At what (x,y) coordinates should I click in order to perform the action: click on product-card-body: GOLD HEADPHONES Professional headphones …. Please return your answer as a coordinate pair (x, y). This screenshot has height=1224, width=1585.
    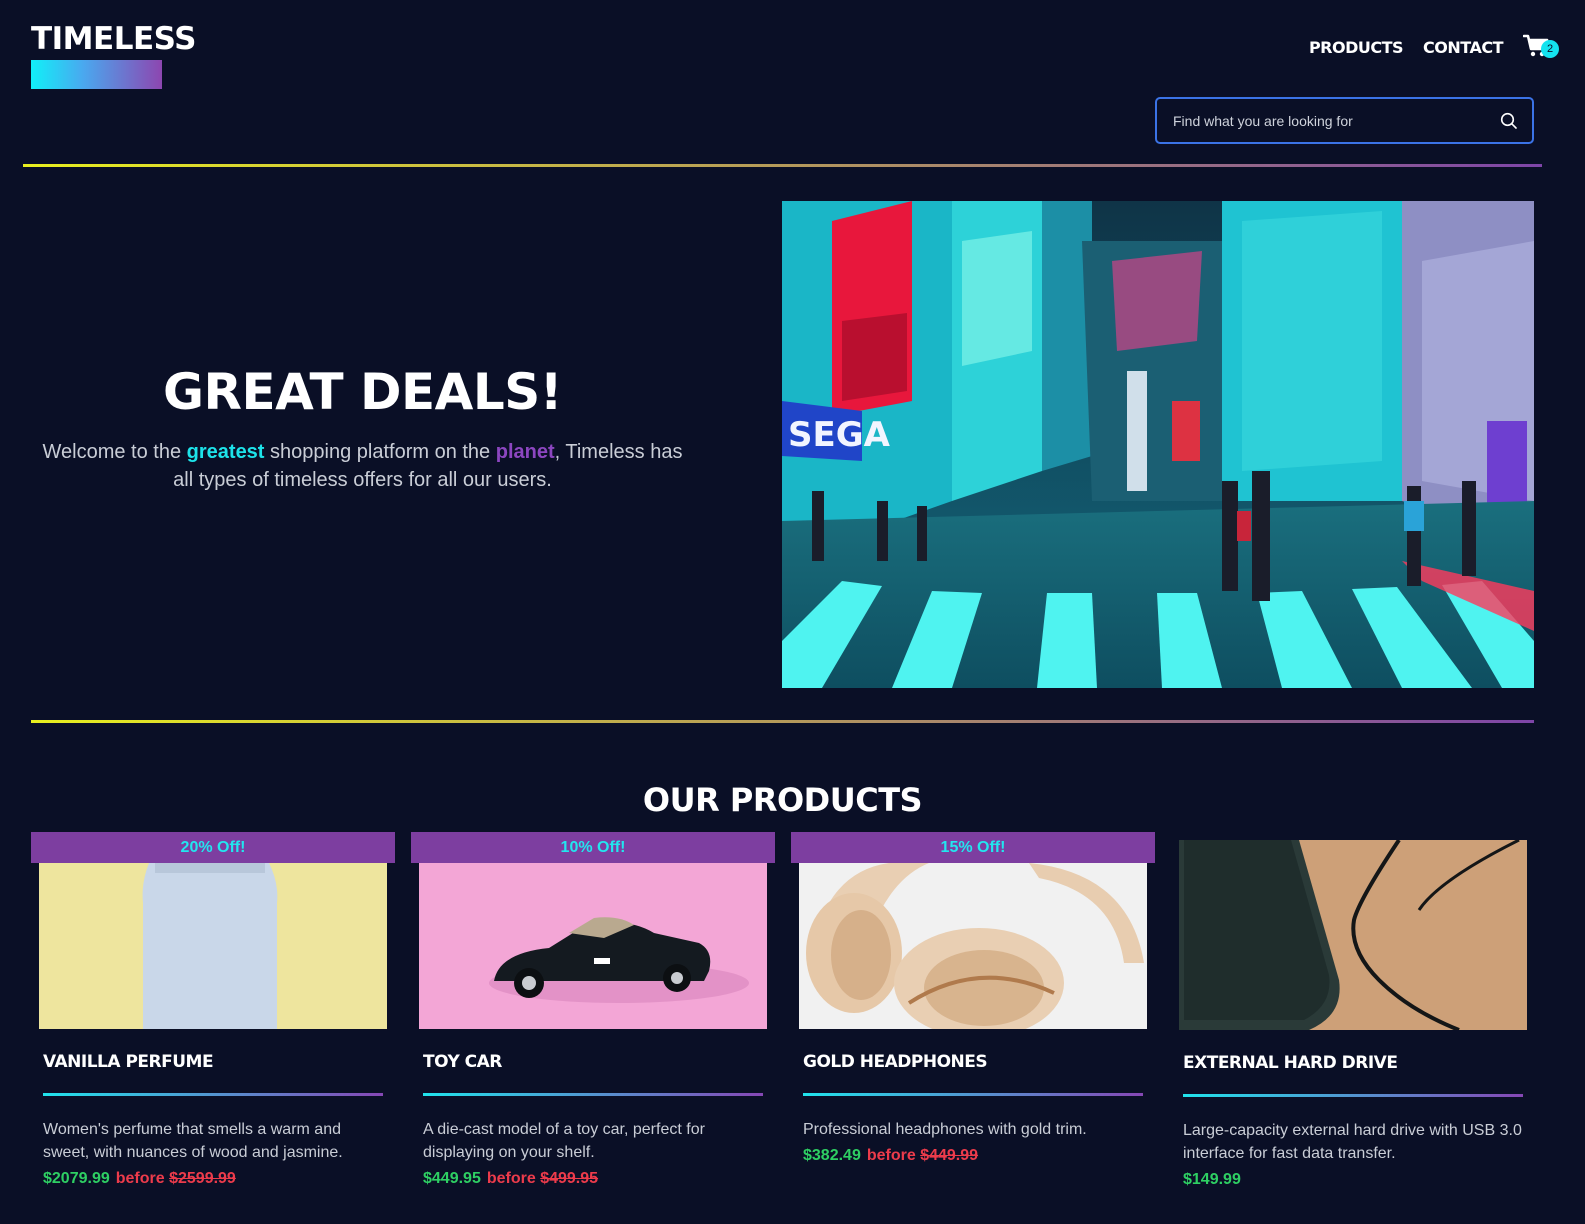
    Looking at the image, I should click on (973, 1108).